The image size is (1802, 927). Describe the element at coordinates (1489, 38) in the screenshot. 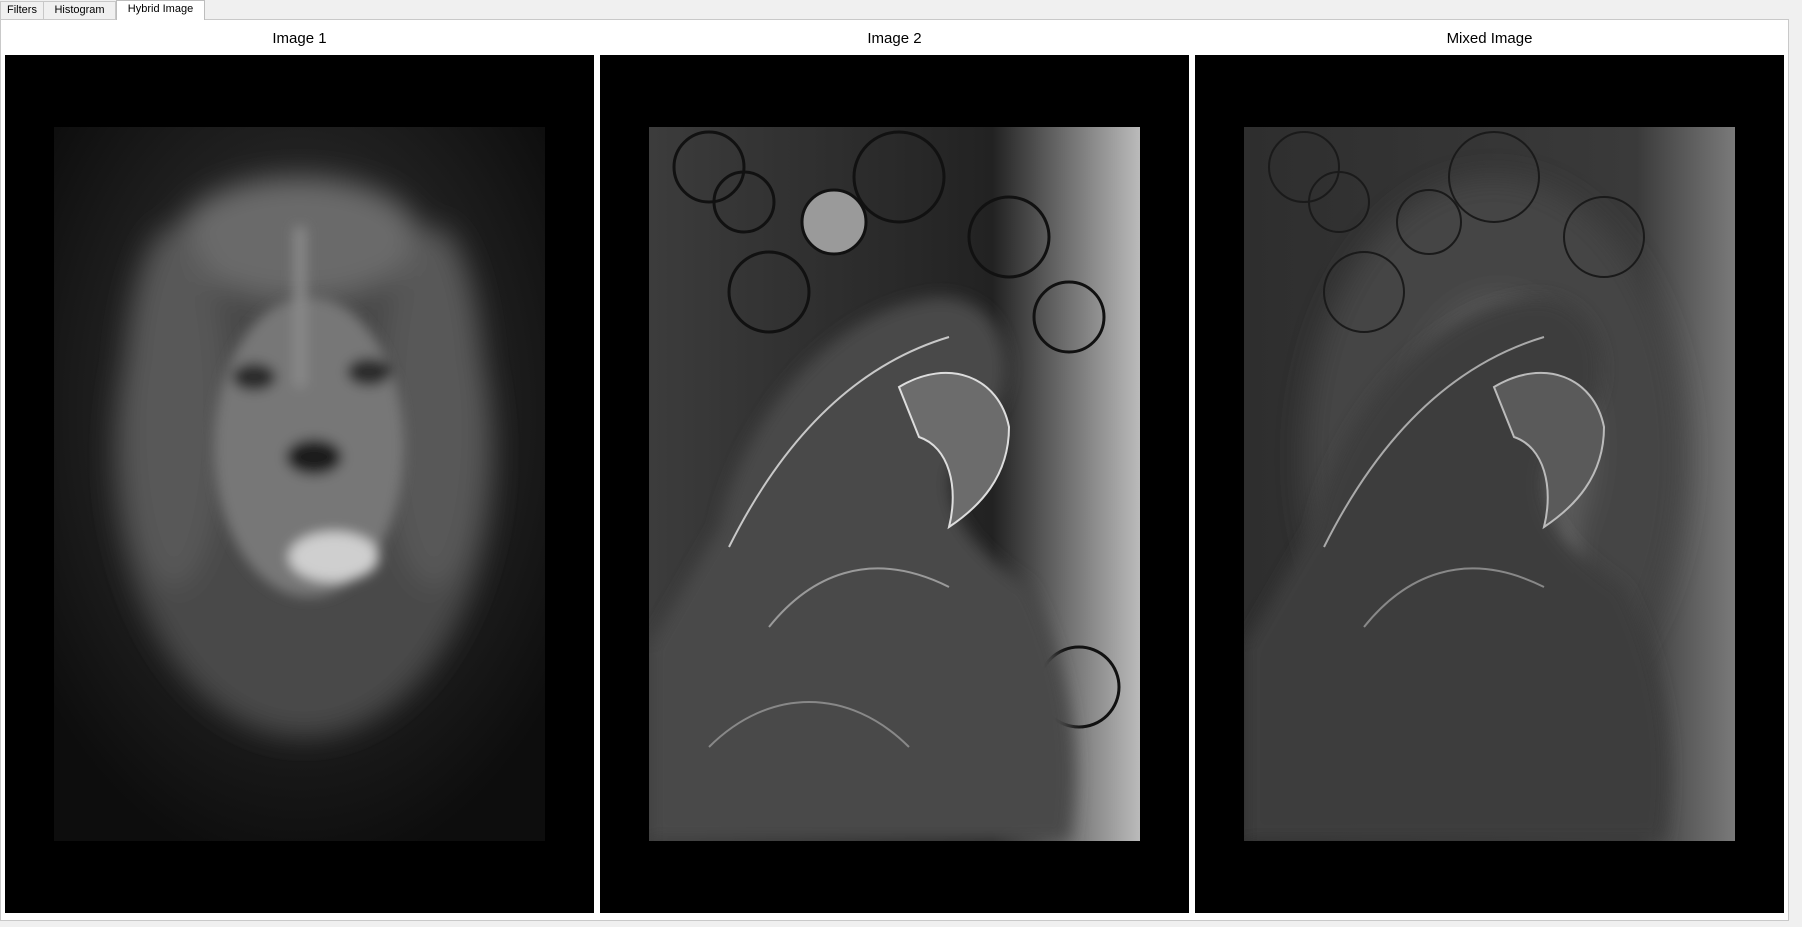

I see `mixed-image-title: Mixed Image` at that location.